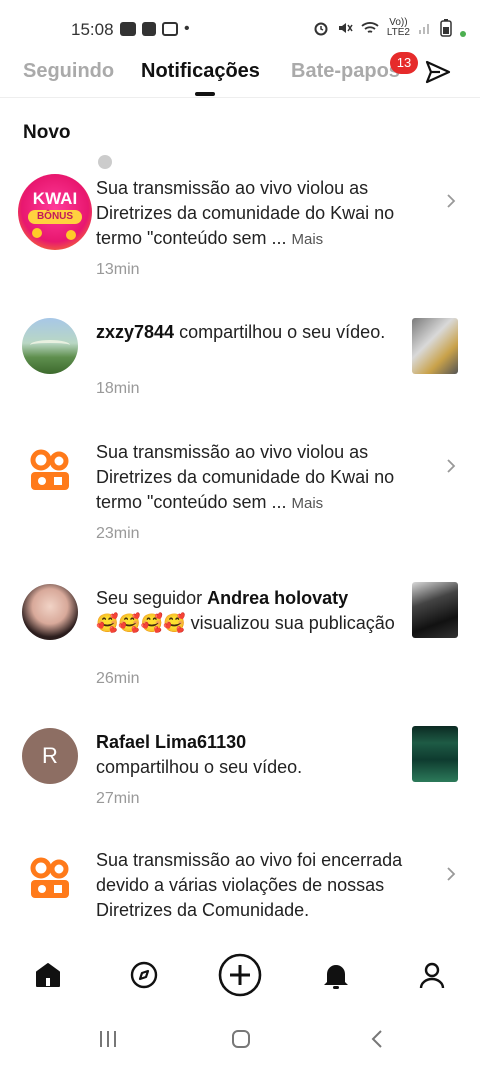 The height and width of the screenshot is (1066, 480). I want to click on bridge-shape, so click(50, 345).